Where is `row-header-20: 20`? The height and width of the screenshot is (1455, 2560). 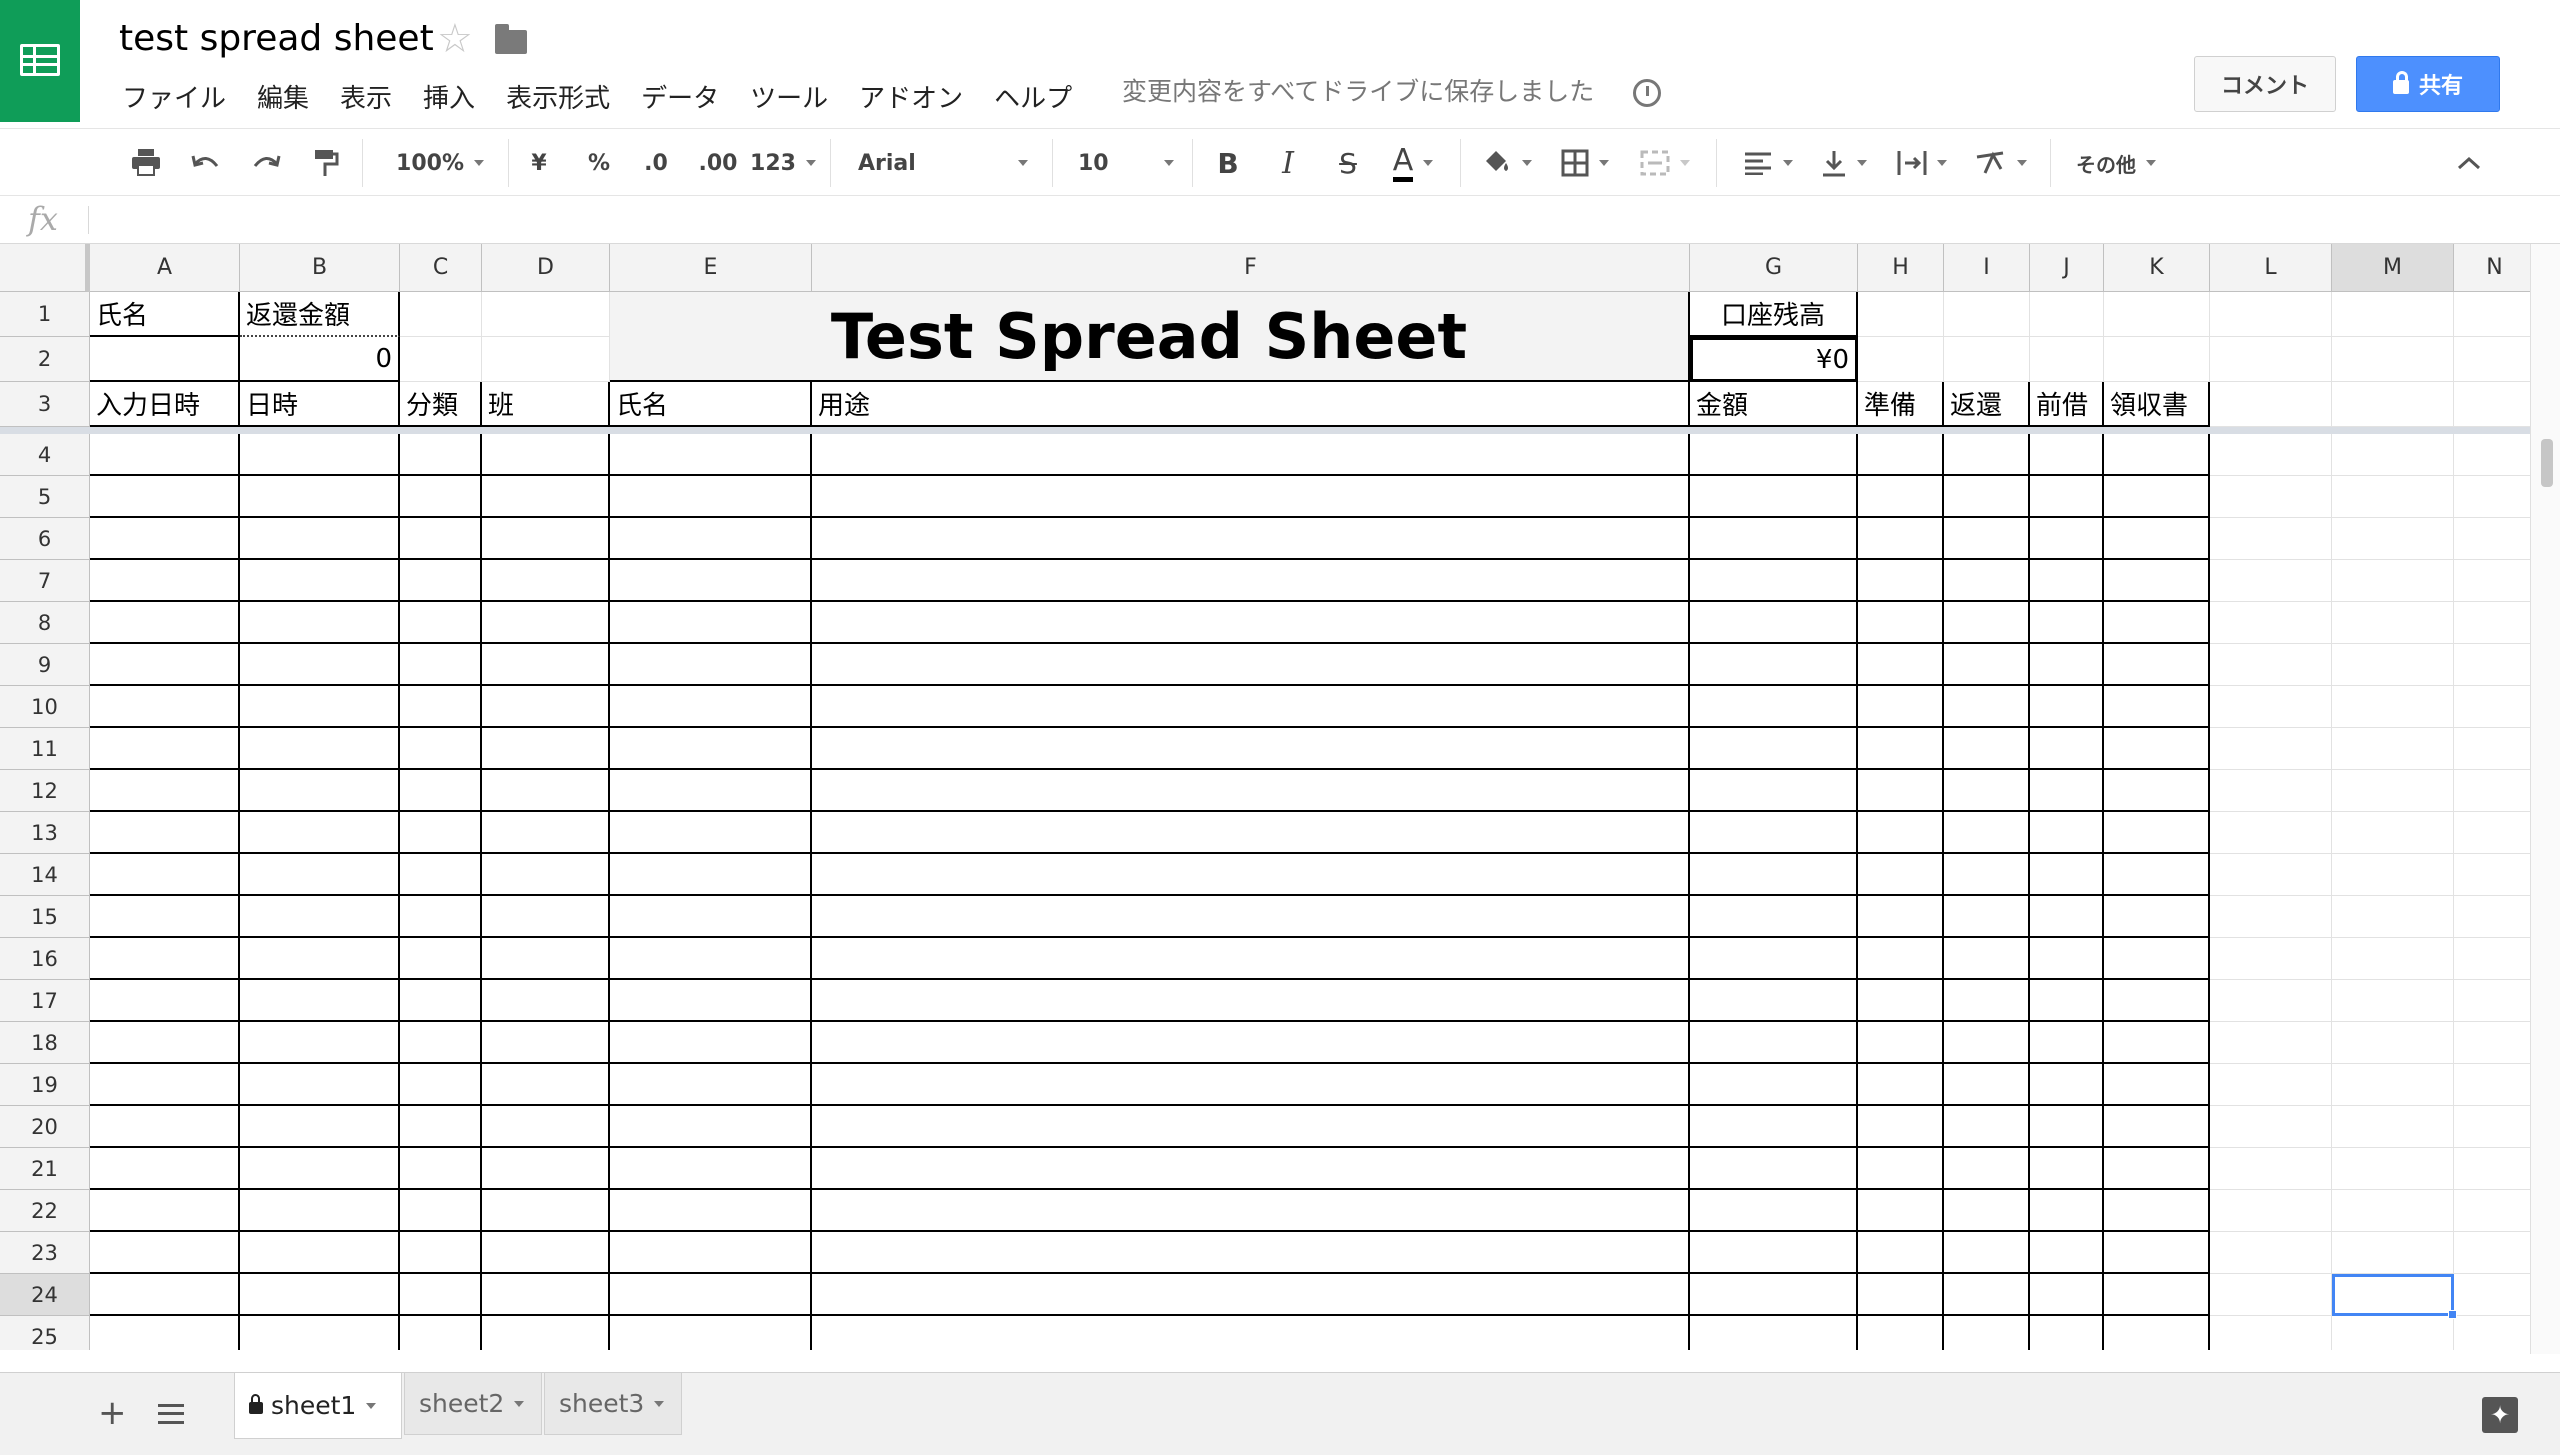 row-header-20: 20 is located at coordinates (45, 1127).